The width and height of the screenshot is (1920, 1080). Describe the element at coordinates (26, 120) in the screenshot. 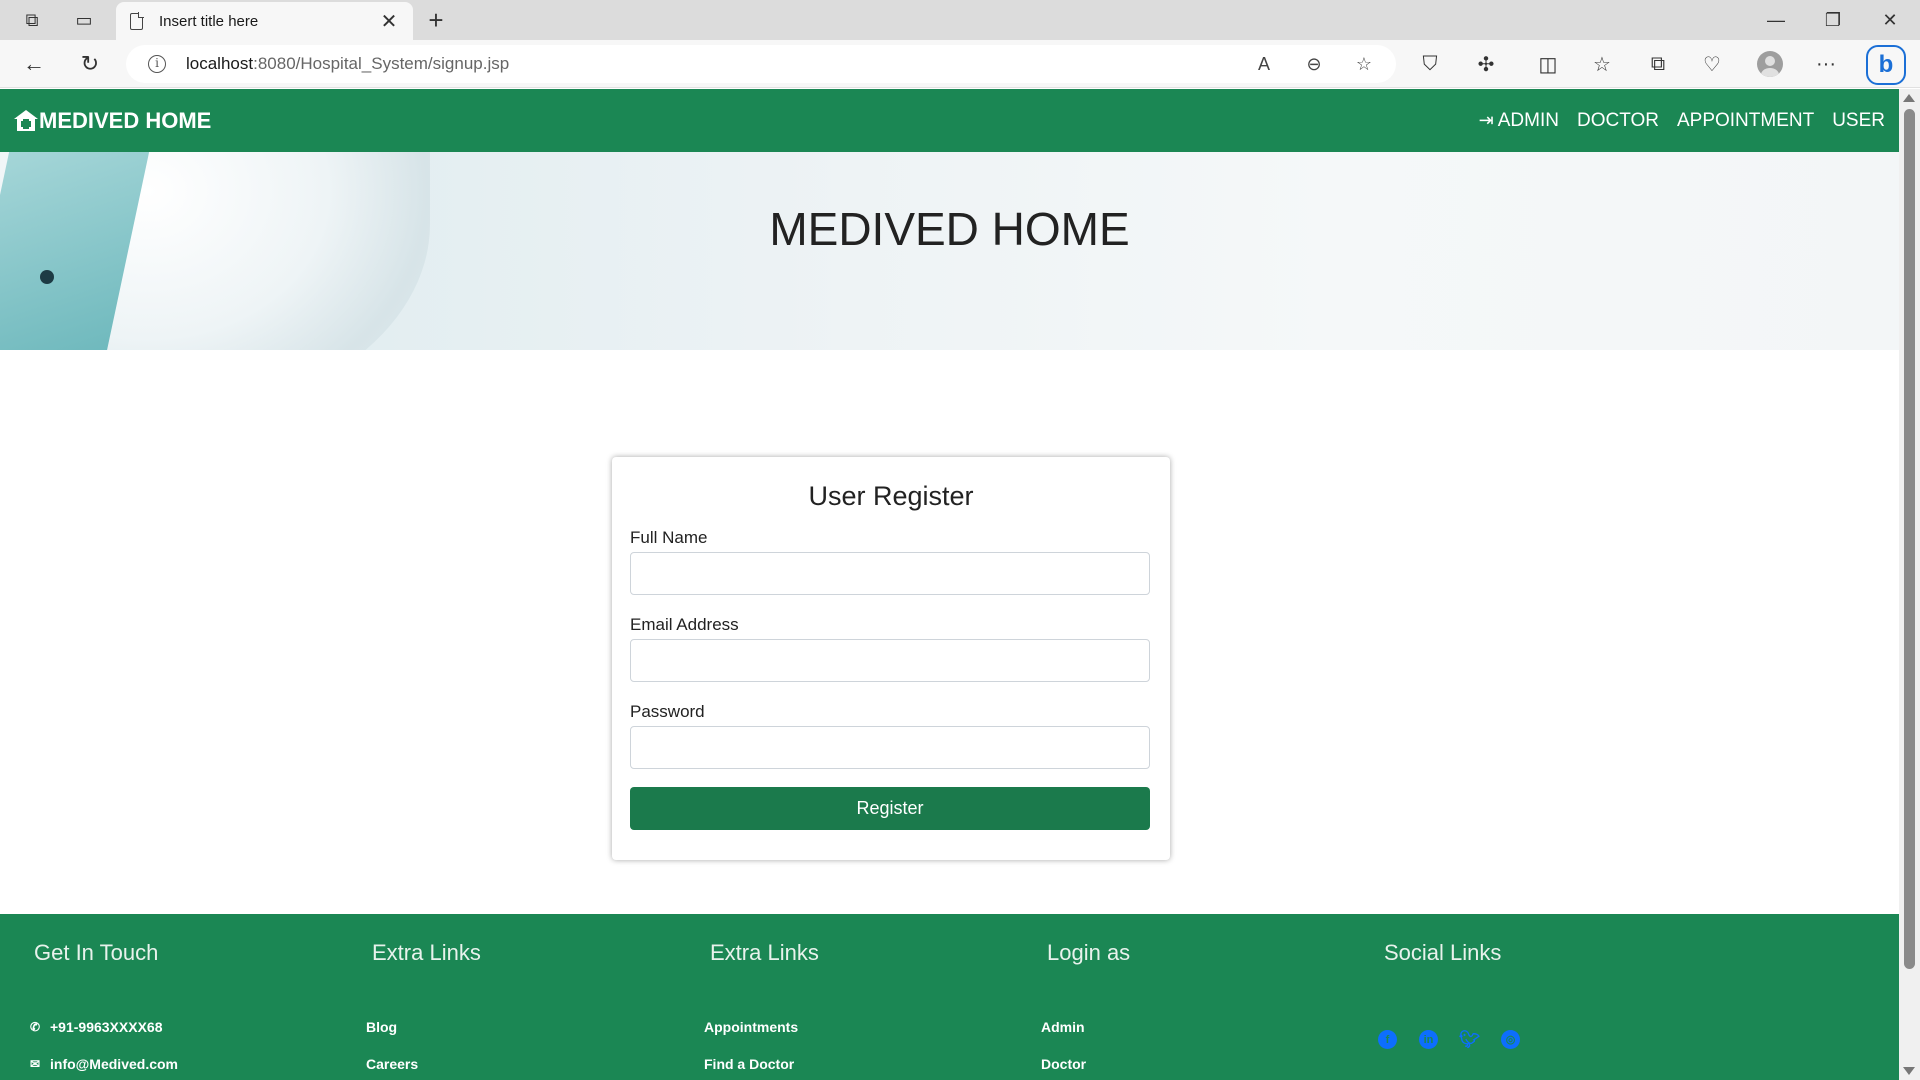

I see `hospital-icon` at that location.